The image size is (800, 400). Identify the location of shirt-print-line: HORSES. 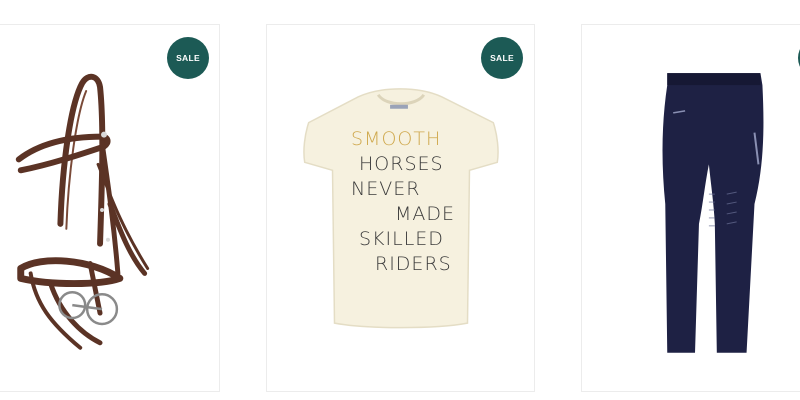
(401, 164).